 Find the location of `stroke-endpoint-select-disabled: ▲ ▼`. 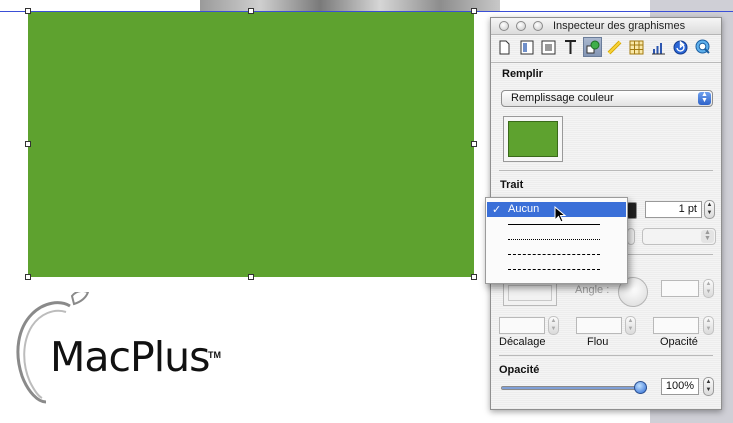

stroke-endpoint-select-disabled: ▲ ▼ is located at coordinates (679, 236).